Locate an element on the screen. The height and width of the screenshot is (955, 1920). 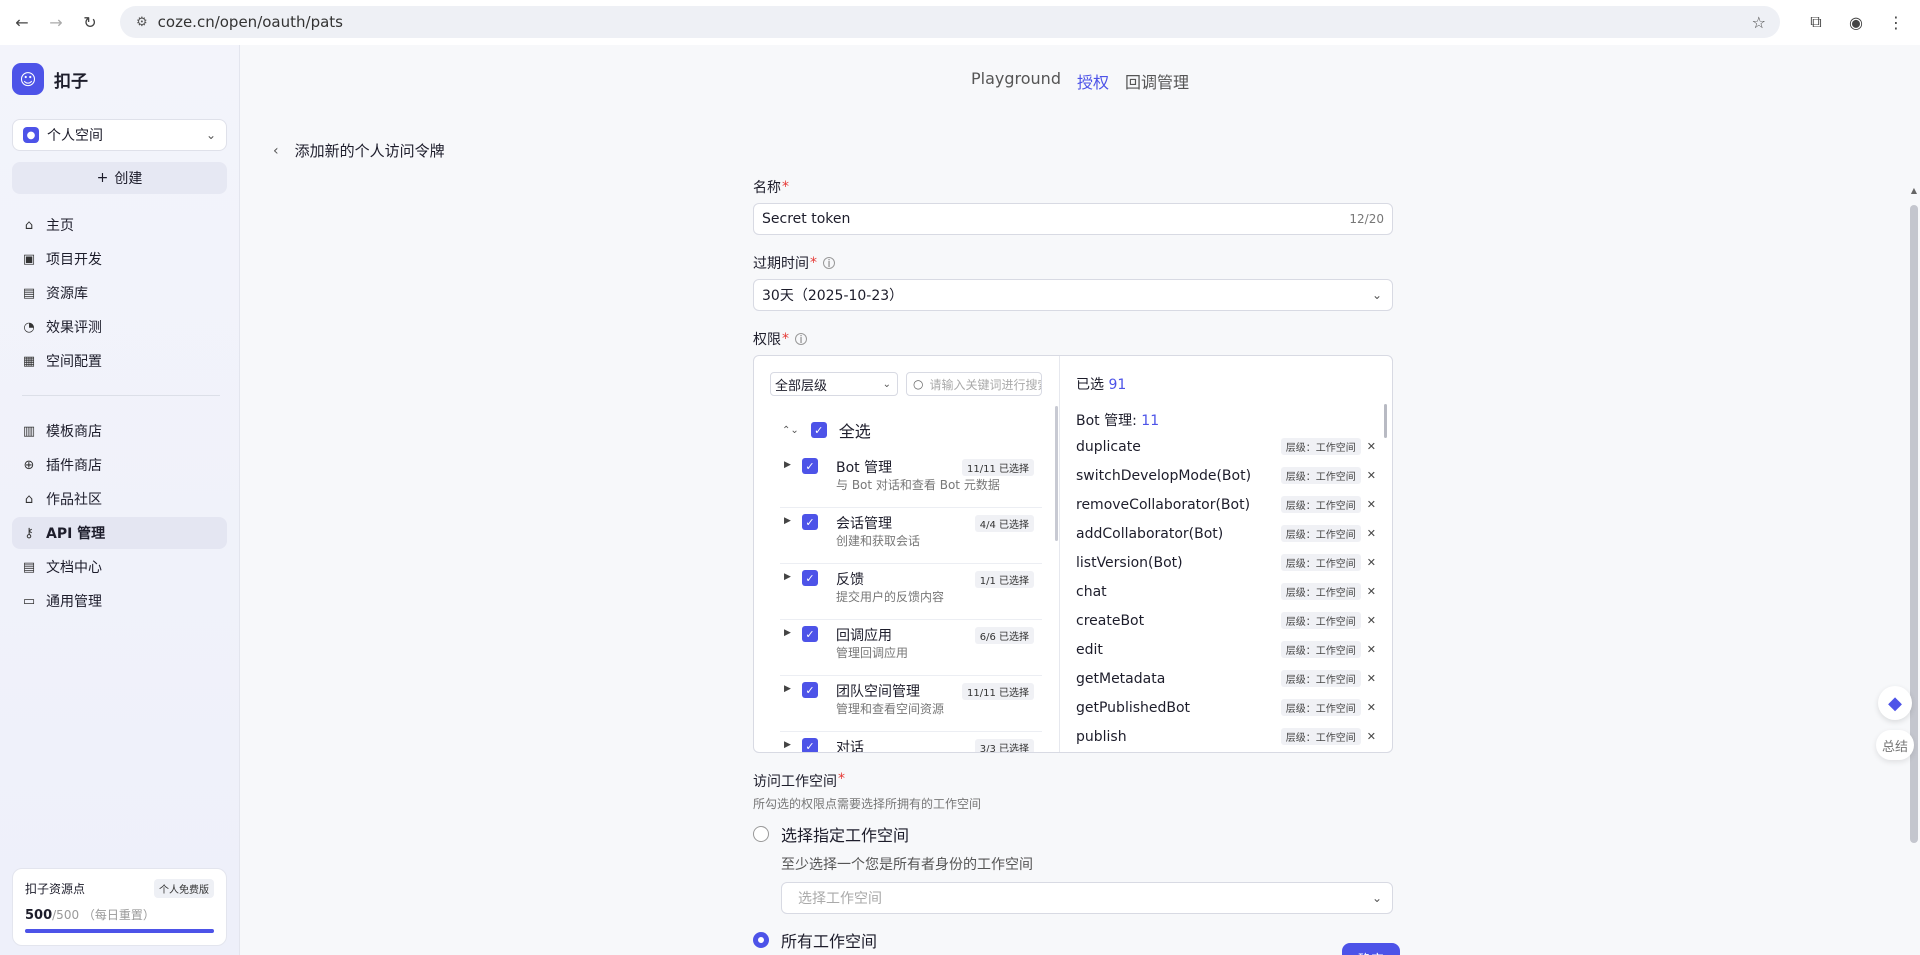
category-desc: 与 Bot 对话和查看 Bot 元数据 is located at coordinates (918, 485).